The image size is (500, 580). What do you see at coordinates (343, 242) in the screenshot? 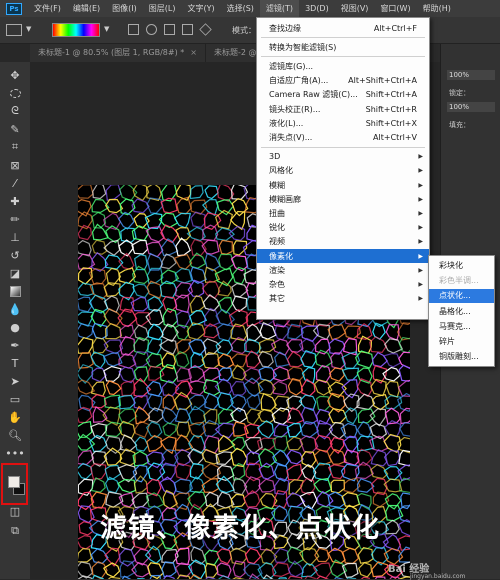
I see `filter-menu-item: 视频 ▶` at bounding box center [343, 242].